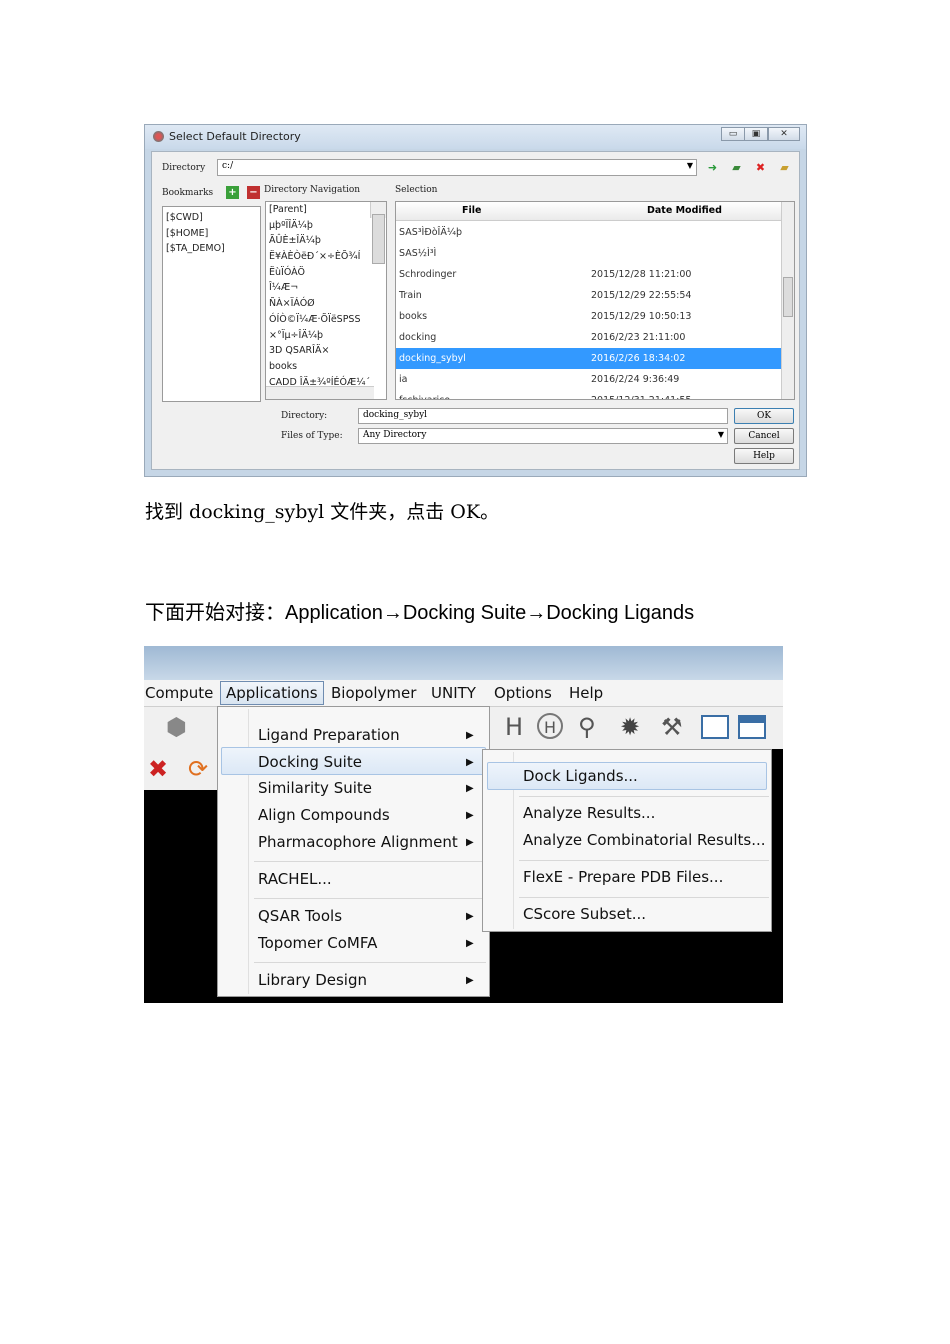  Describe the element at coordinates (589, 394) in the screenshot. I see `table-row: fschivarico2015/12/31 21:41:55` at that location.